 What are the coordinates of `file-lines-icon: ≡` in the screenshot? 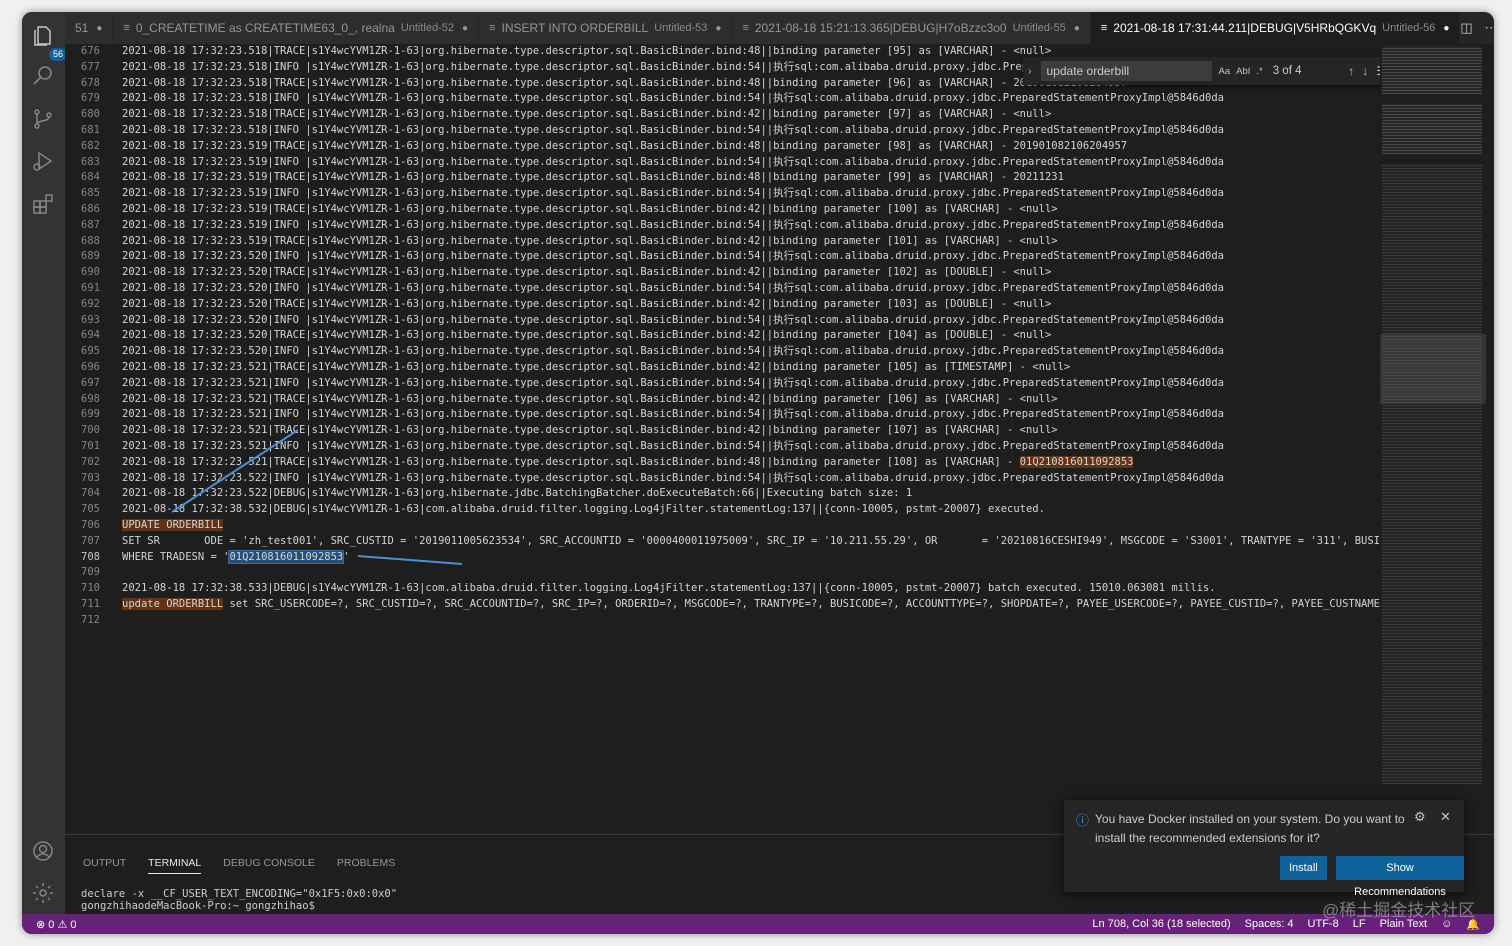 It's located at (492, 28).